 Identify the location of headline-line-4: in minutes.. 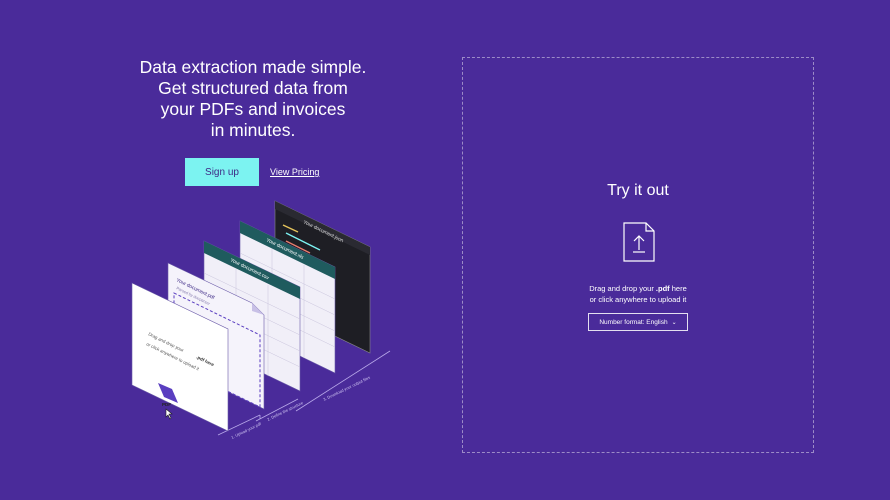
(253, 130).